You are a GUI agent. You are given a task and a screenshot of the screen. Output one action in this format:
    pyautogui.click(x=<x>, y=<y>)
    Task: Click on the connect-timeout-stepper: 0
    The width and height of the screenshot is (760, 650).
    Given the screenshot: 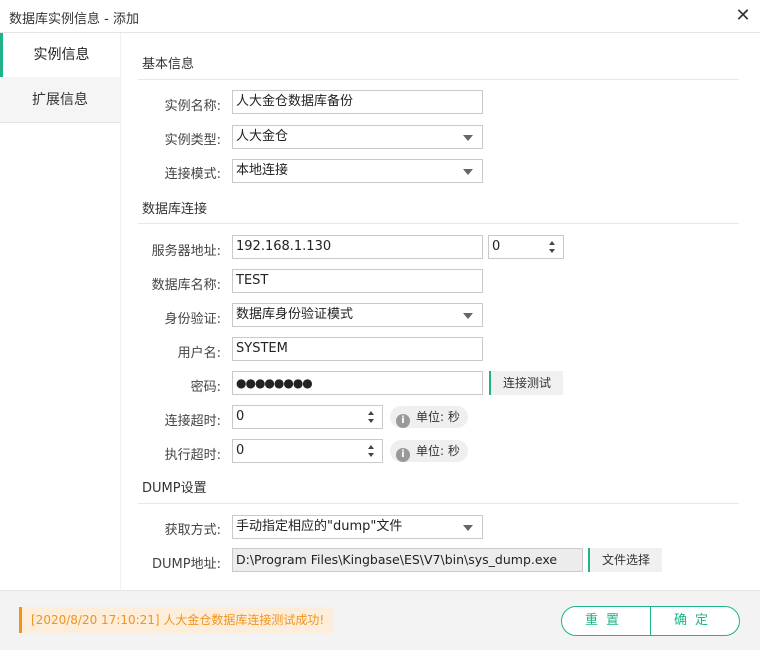 What is the action you would take?
    pyautogui.click(x=307, y=417)
    